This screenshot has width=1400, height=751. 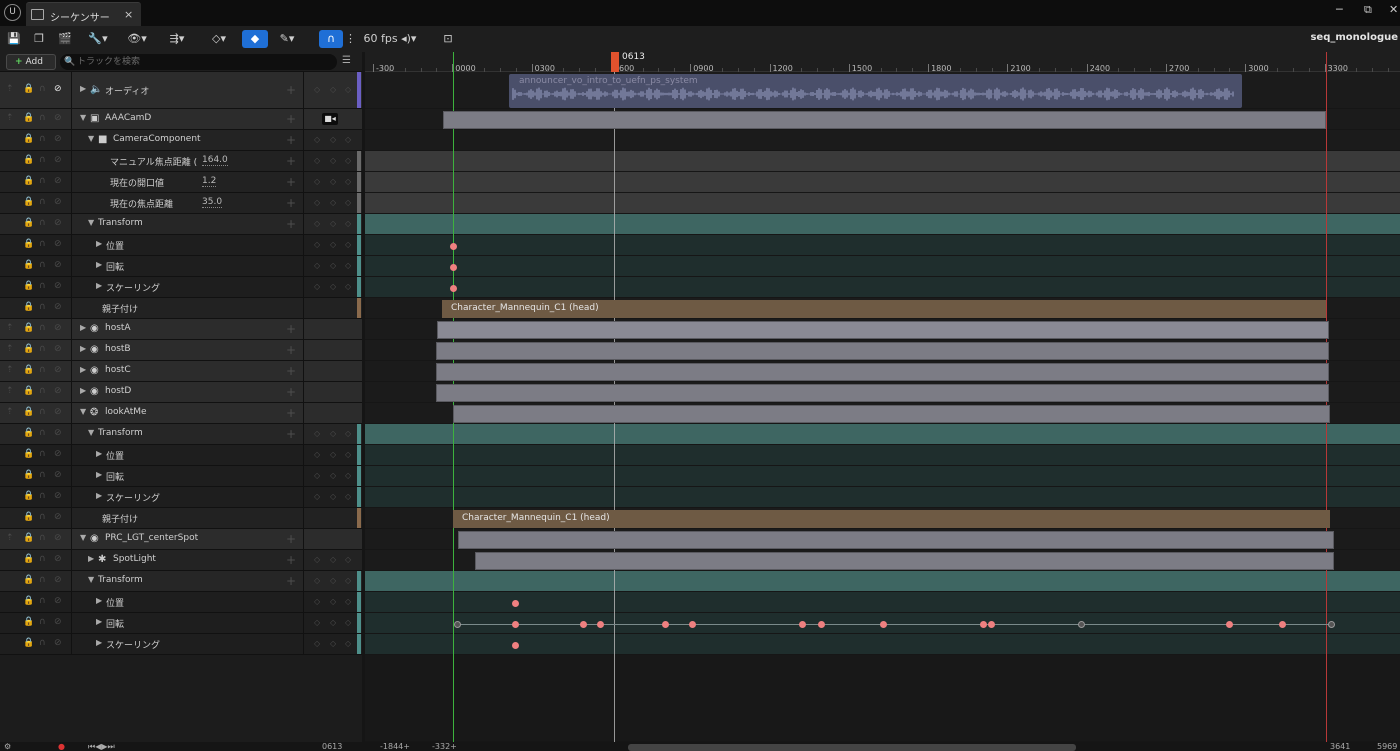 What do you see at coordinates (177, 39) in the screenshot?
I see `playback-options-icon: ⇶▾` at bounding box center [177, 39].